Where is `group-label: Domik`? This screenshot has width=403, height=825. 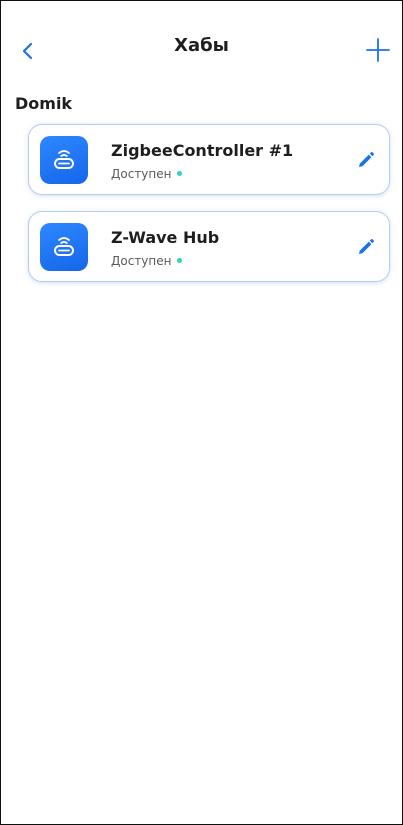
group-label: Domik is located at coordinates (44, 103).